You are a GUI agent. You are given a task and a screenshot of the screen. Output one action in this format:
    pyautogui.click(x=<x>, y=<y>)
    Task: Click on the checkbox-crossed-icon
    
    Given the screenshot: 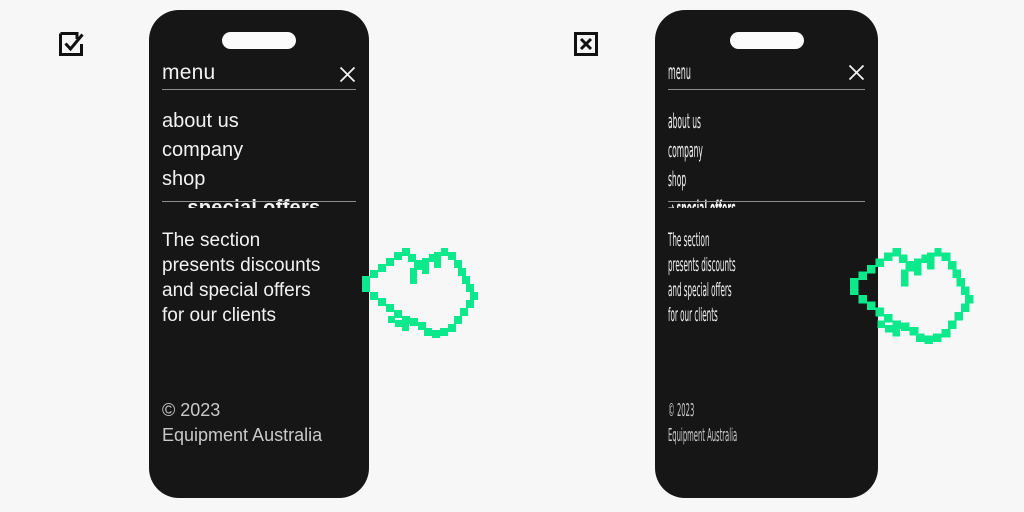 What is the action you would take?
    pyautogui.click(x=586, y=44)
    